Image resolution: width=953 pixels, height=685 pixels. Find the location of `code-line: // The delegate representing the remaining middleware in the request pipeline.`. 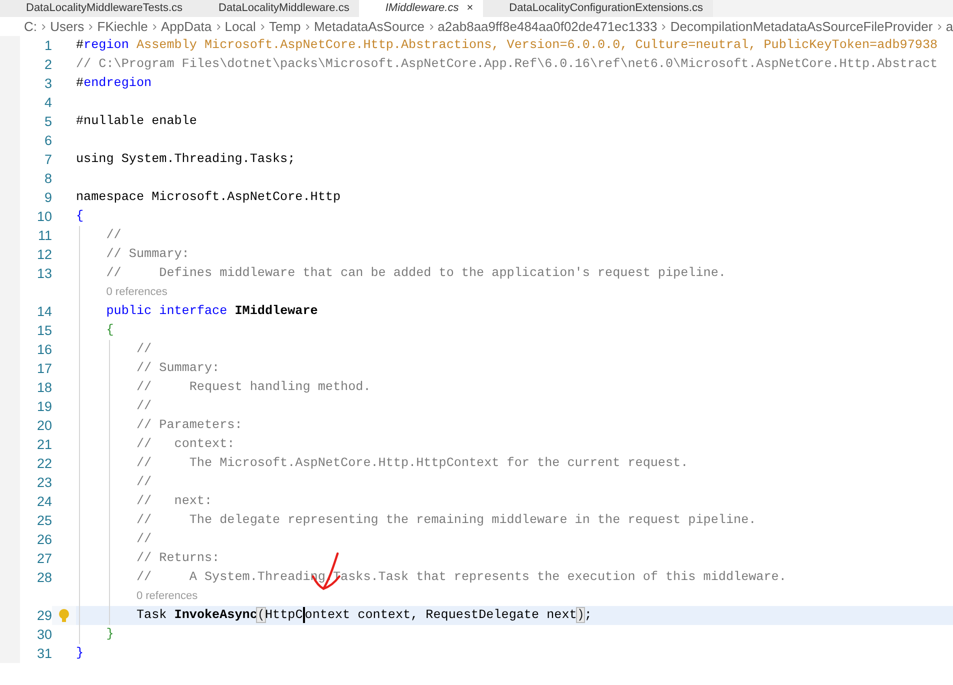

code-line: // The delegate representing the remaining middleware in the request pipeline. is located at coordinates (446, 520).